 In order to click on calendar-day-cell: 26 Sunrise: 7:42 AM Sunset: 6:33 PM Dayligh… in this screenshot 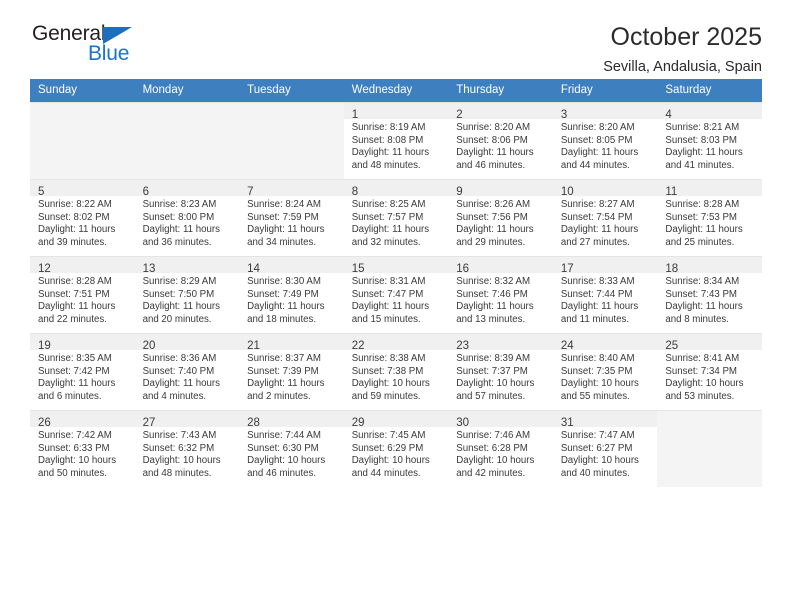, I will do `click(82, 448)`.